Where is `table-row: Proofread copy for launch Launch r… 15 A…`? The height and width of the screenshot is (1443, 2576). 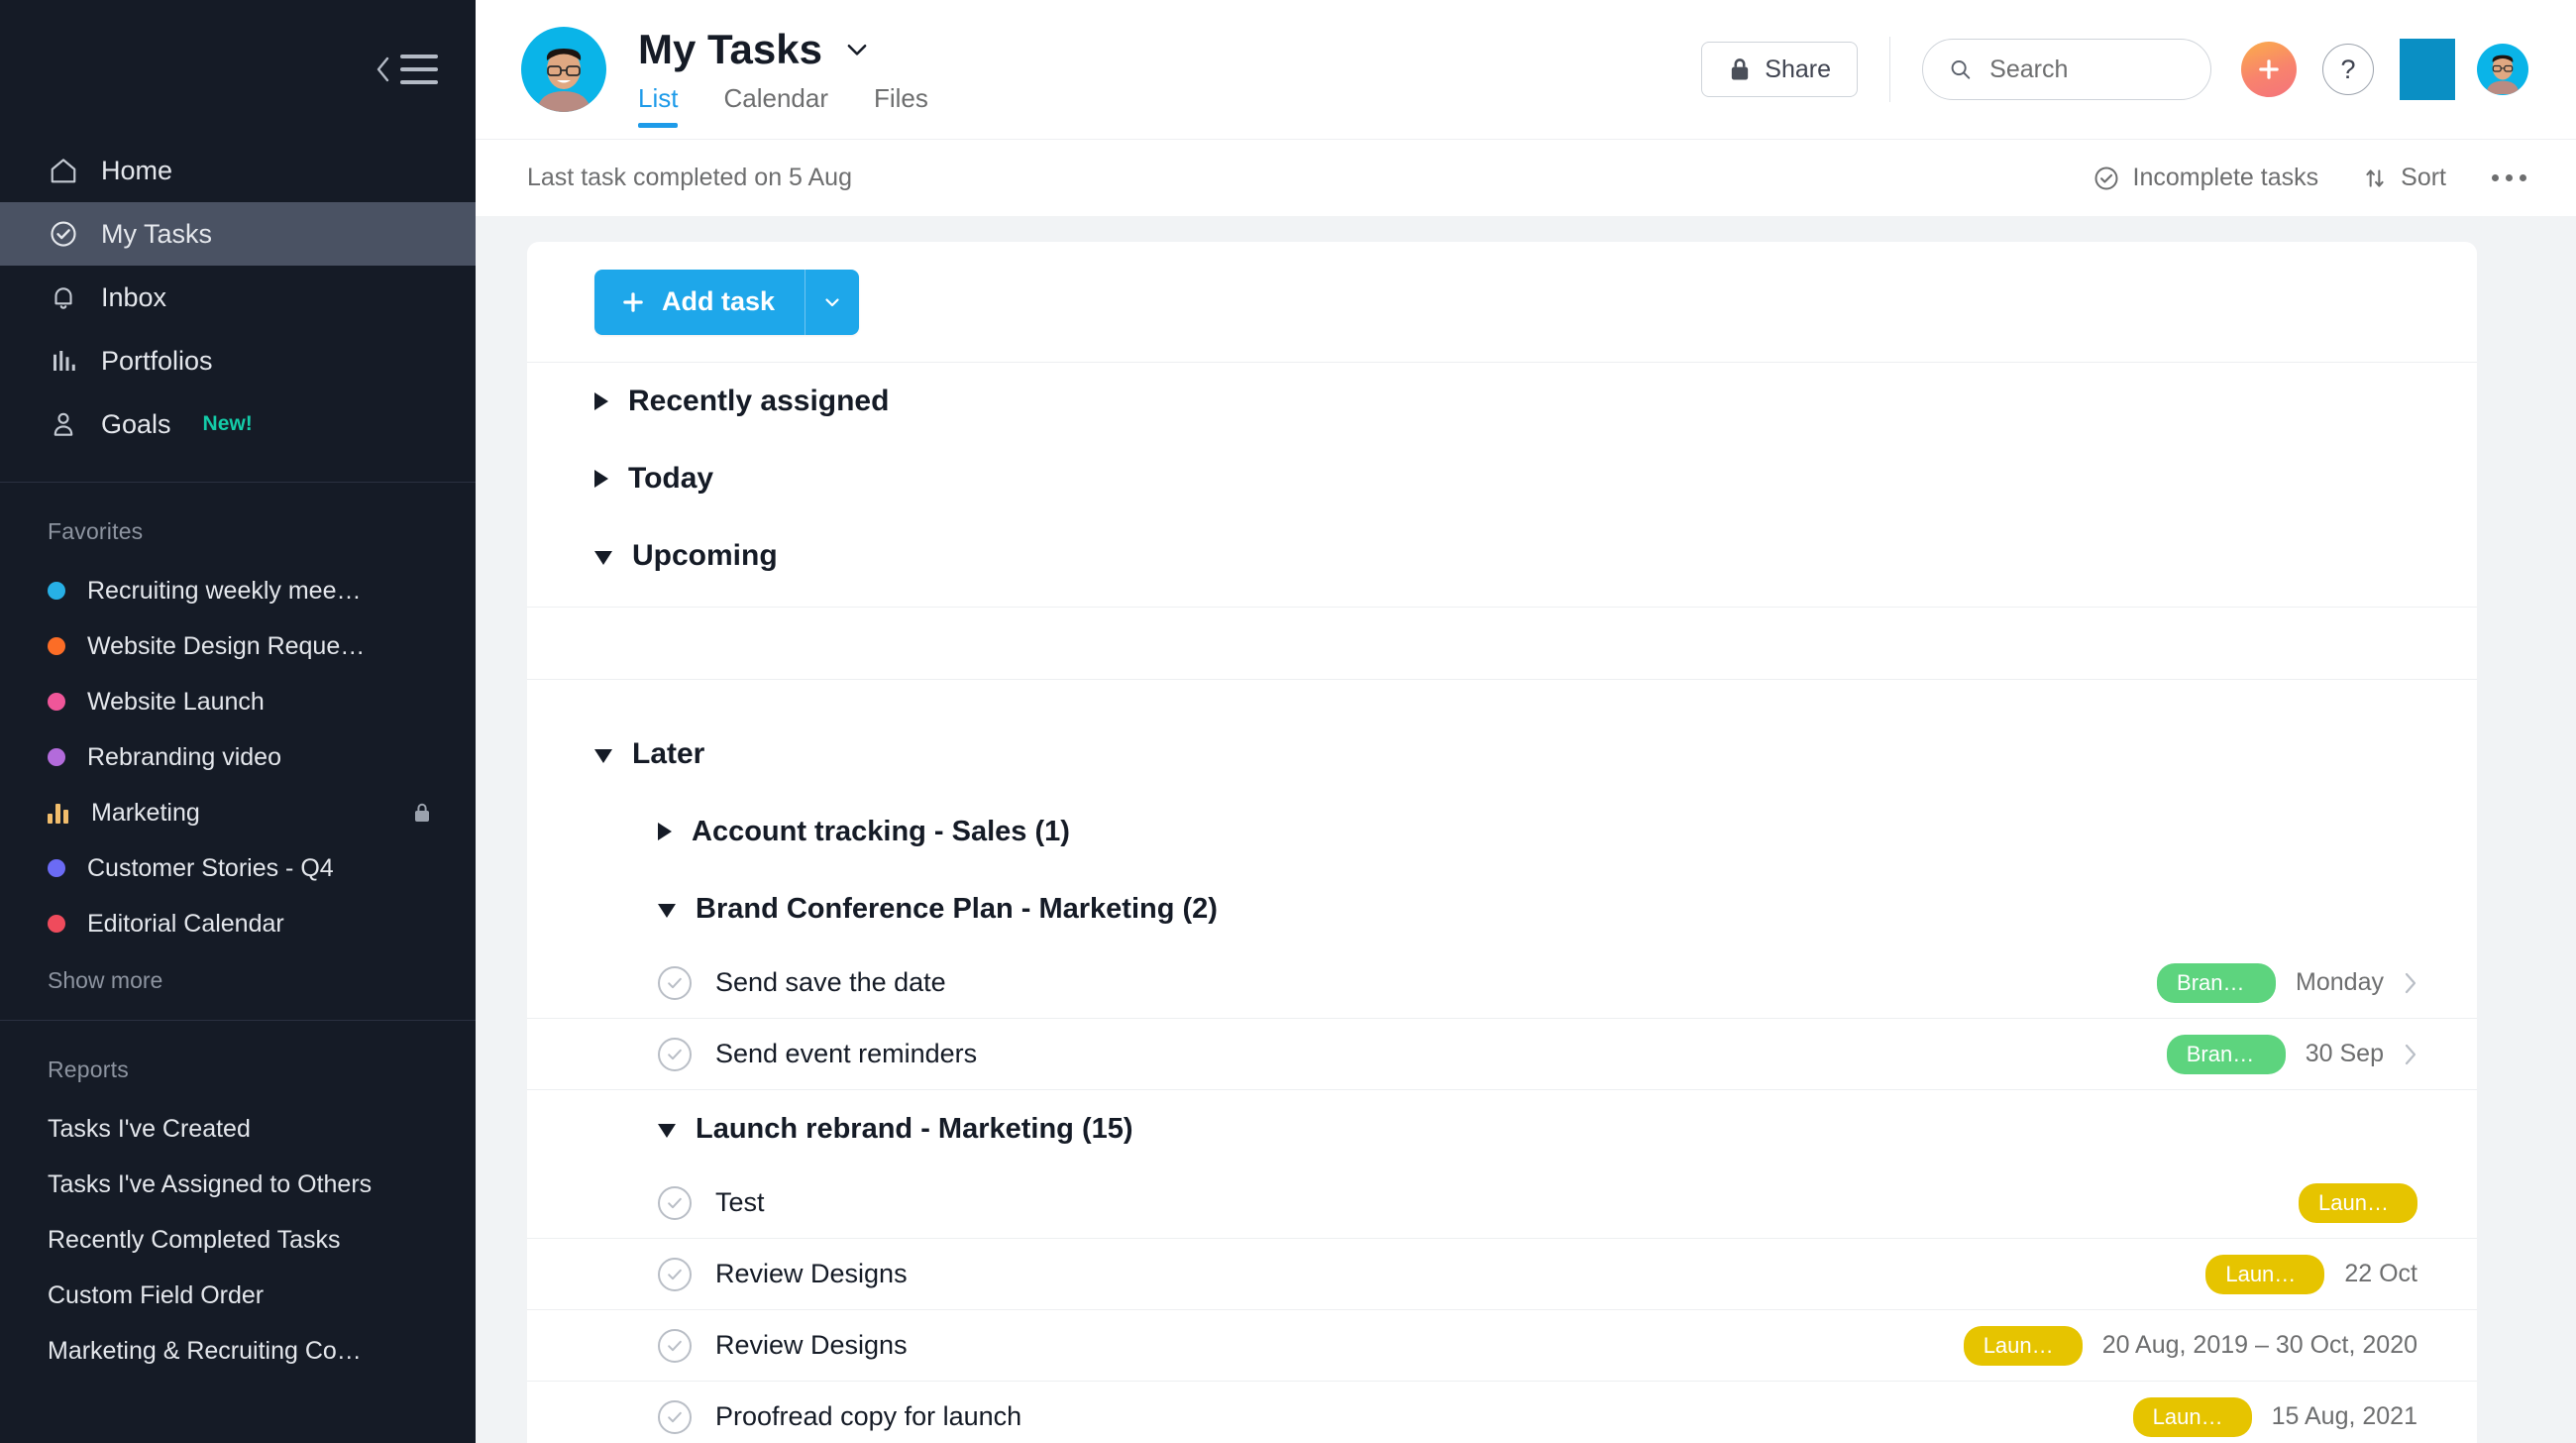 table-row: Proofread copy for launch Launch r… 15 A… is located at coordinates (1502, 1412).